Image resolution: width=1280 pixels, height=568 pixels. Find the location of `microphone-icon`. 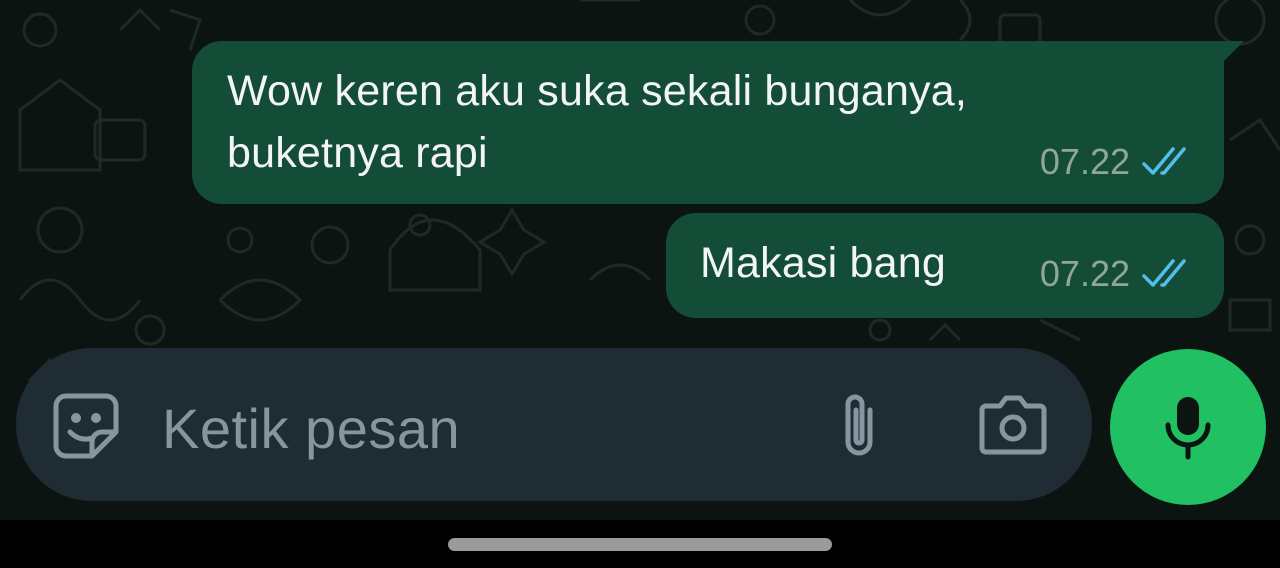

microphone-icon is located at coordinates (1188, 428).